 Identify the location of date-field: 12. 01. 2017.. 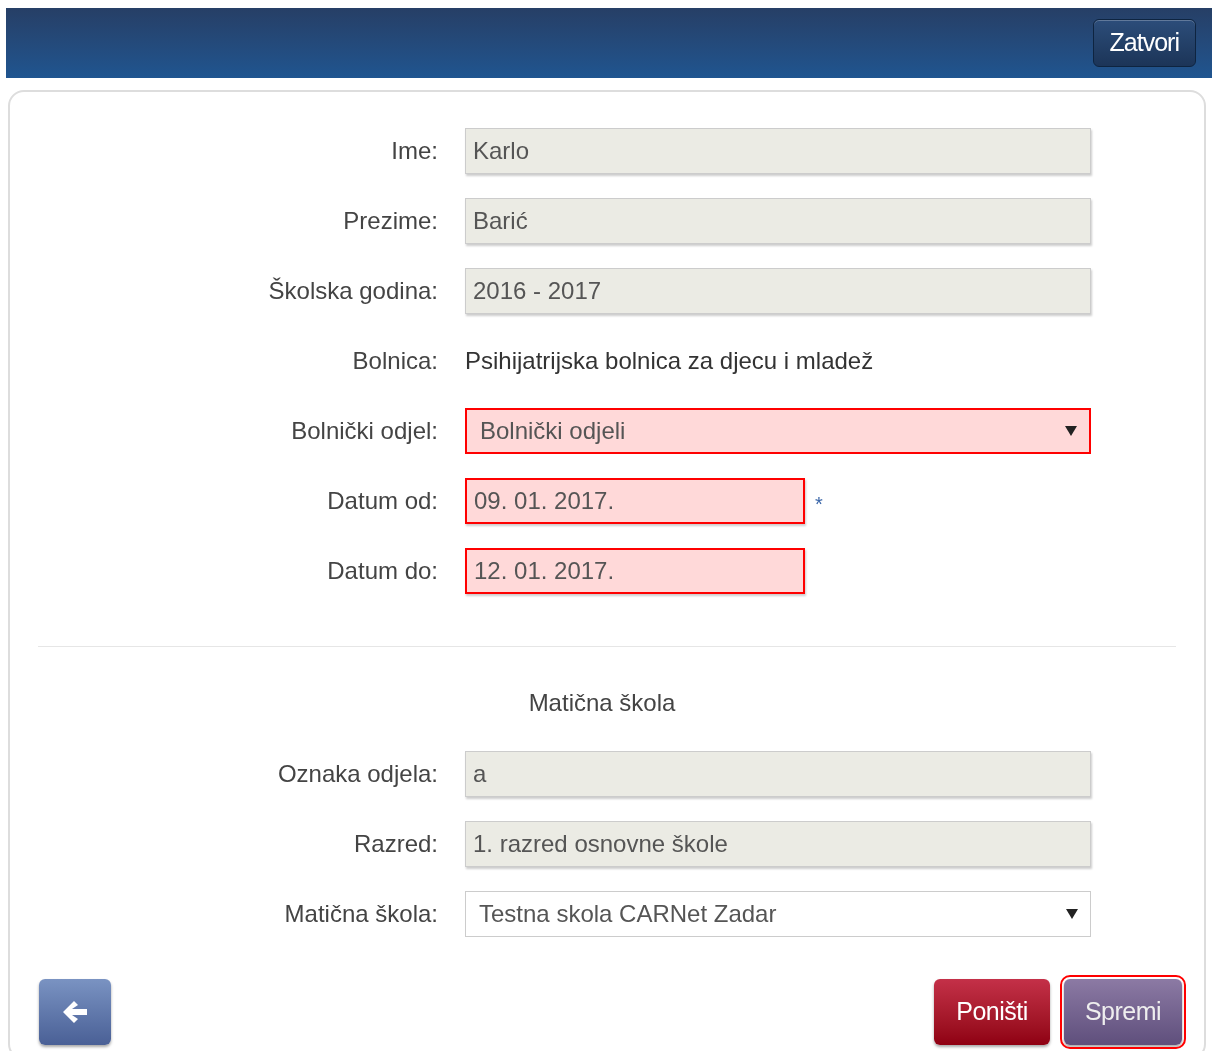
(635, 571).